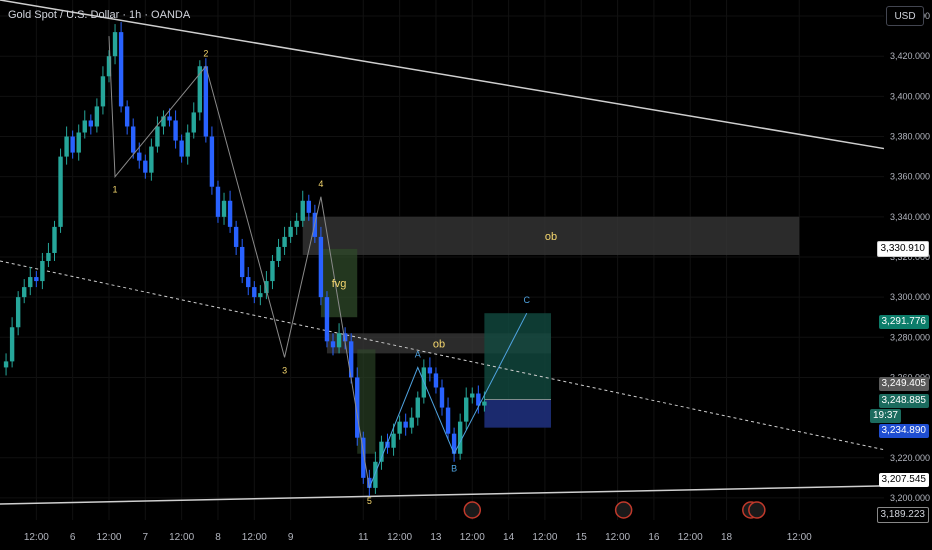 The height and width of the screenshot is (550, 932). What do you see at coordinates (509, 537) in the screenshot?
I see `x-tick-label: 14` at bounding box center [509, 537].